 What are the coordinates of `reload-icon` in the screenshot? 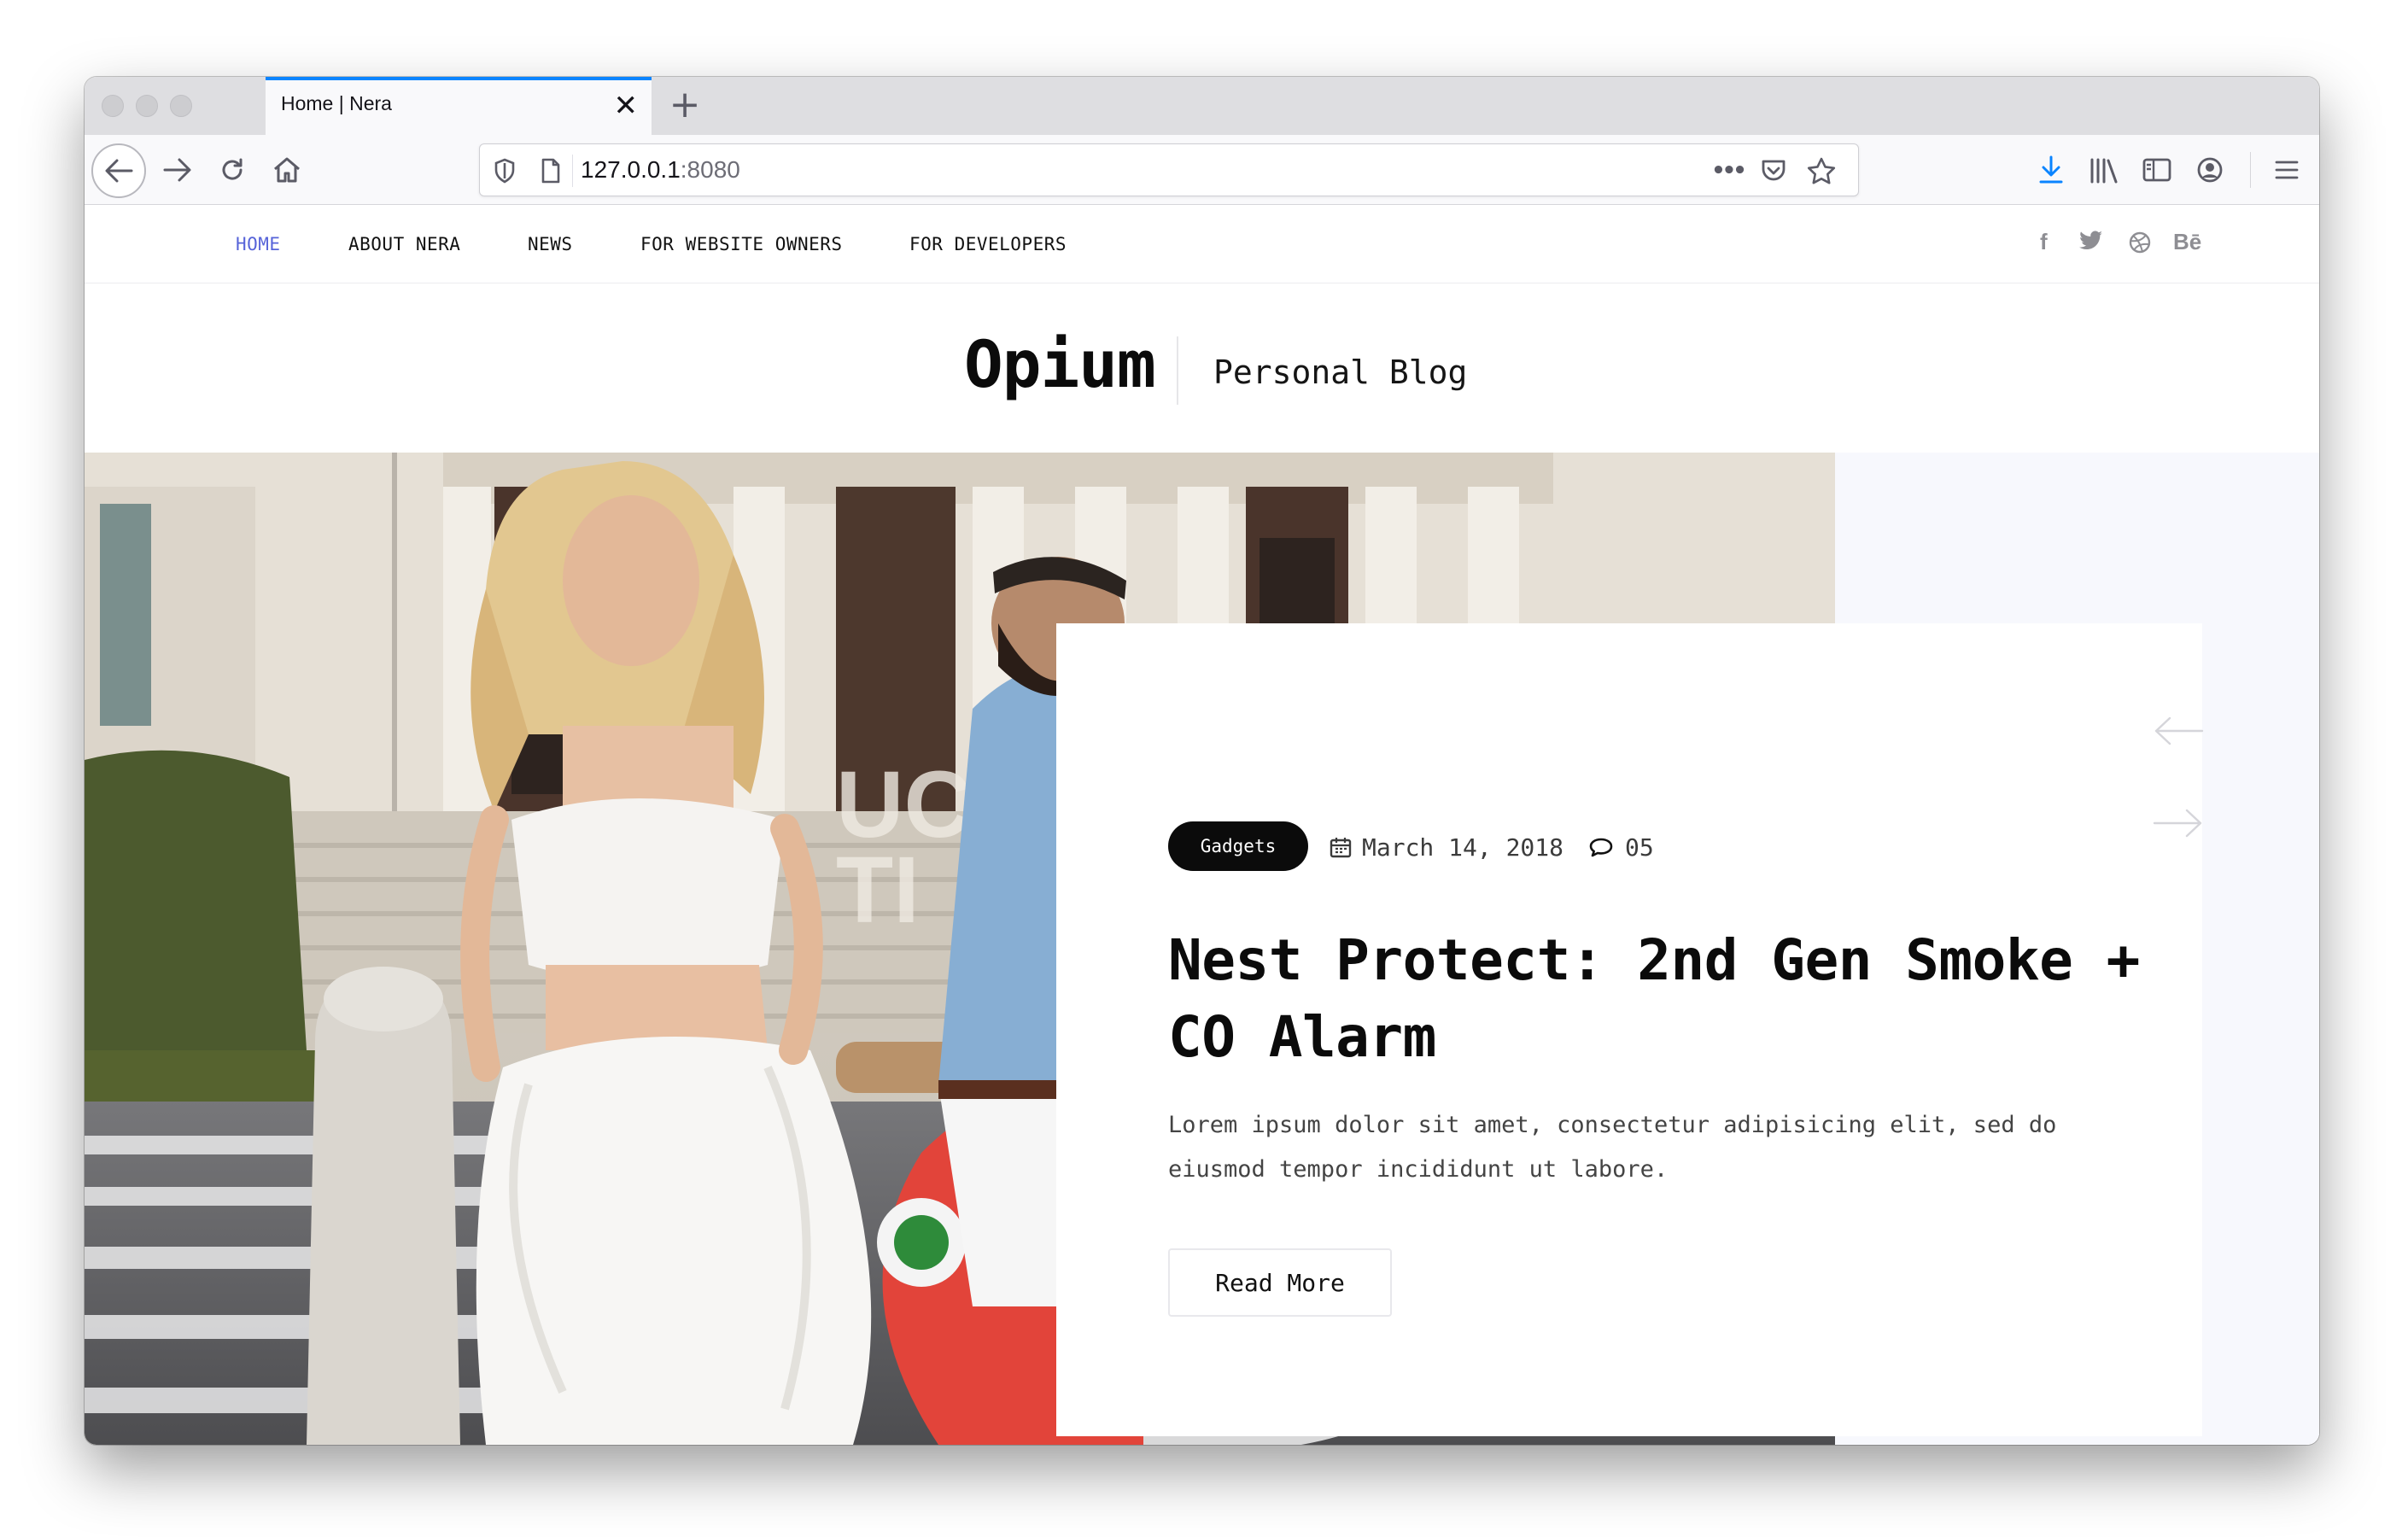 It's located at (232, 169).